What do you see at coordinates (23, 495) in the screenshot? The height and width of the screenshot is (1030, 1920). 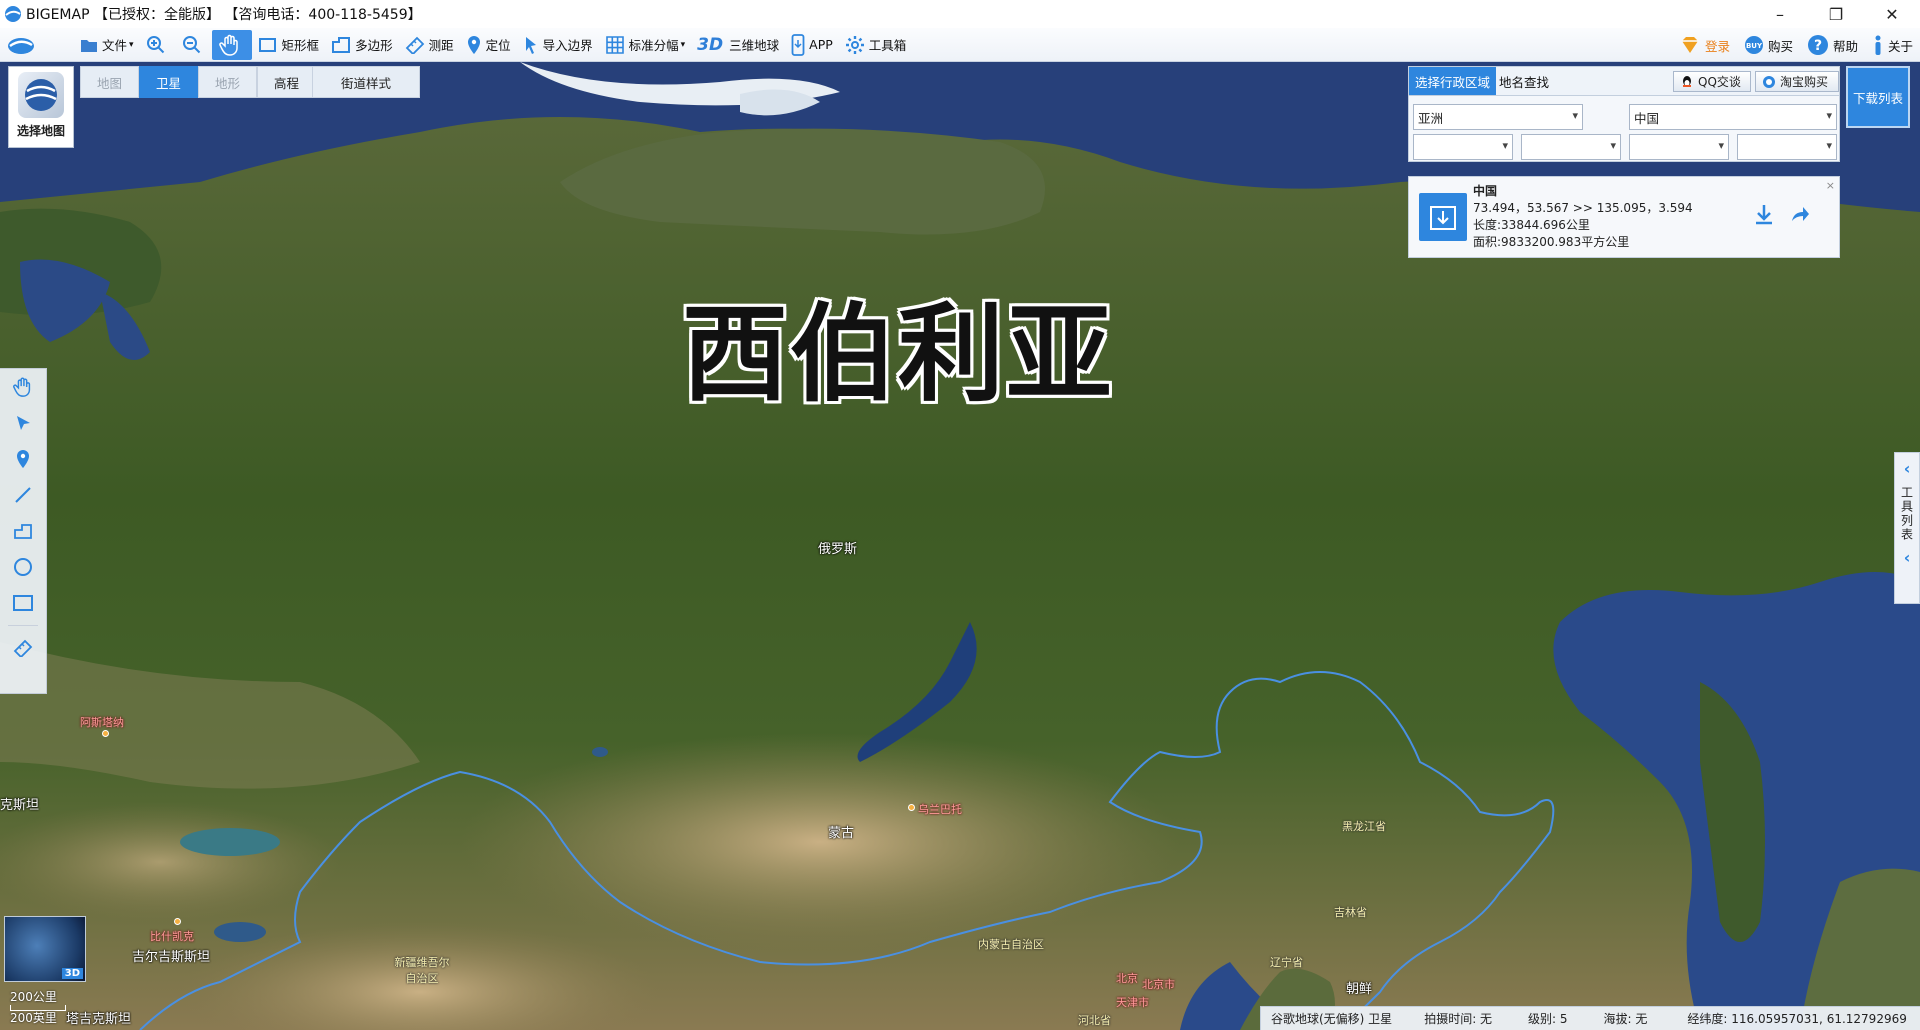 I see `rail-line-button` at bounding box center [23, 495].